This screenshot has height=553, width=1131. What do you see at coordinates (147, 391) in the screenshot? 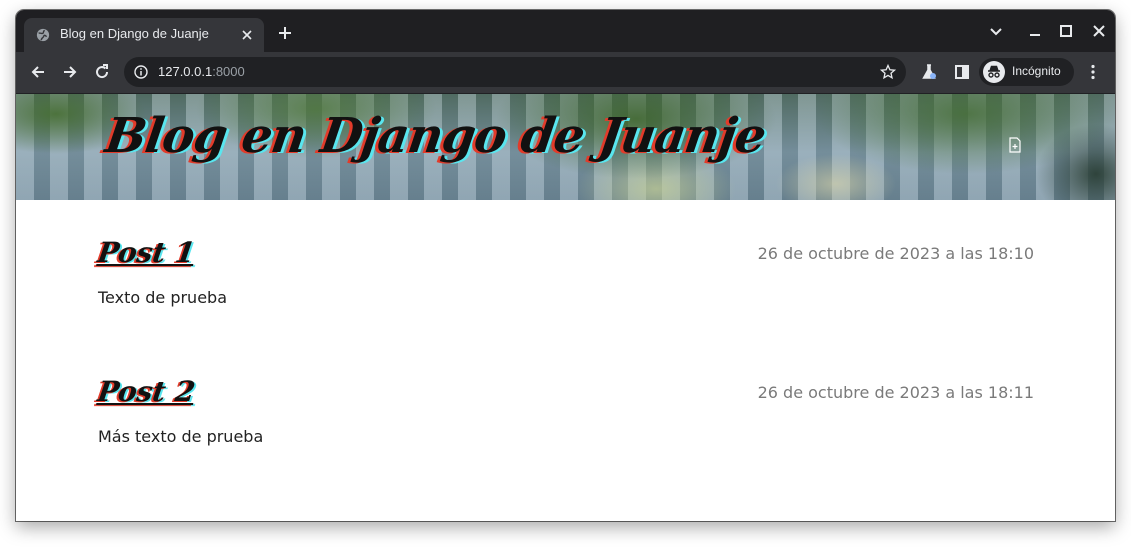
I see `post-title-link: Post 2` at bounding box center [147, 391].